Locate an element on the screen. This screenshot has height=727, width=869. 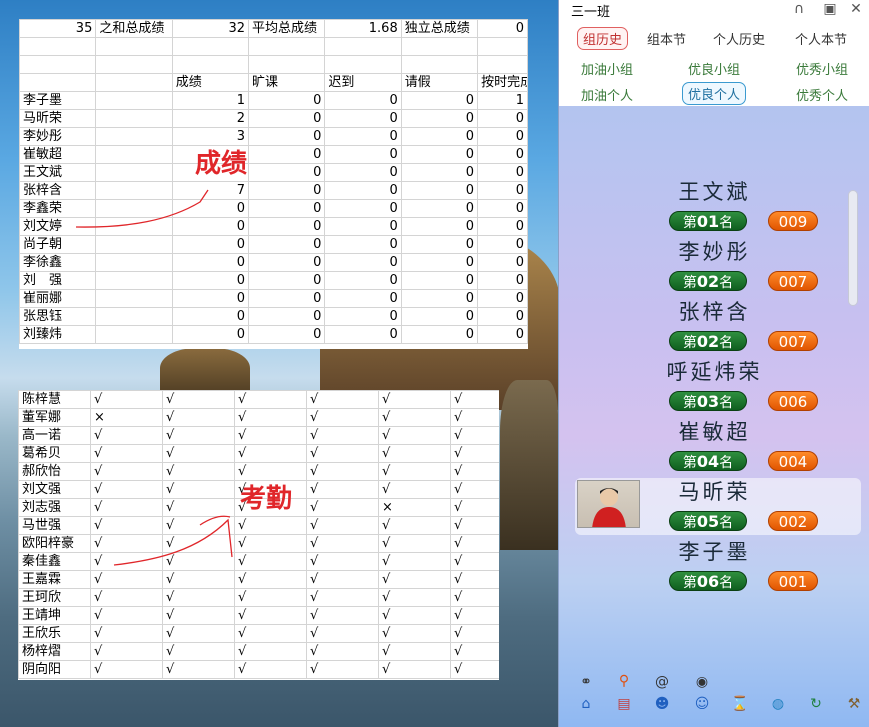
student-name-cell: 李徐鑫 is located at coordinates (58, 262).